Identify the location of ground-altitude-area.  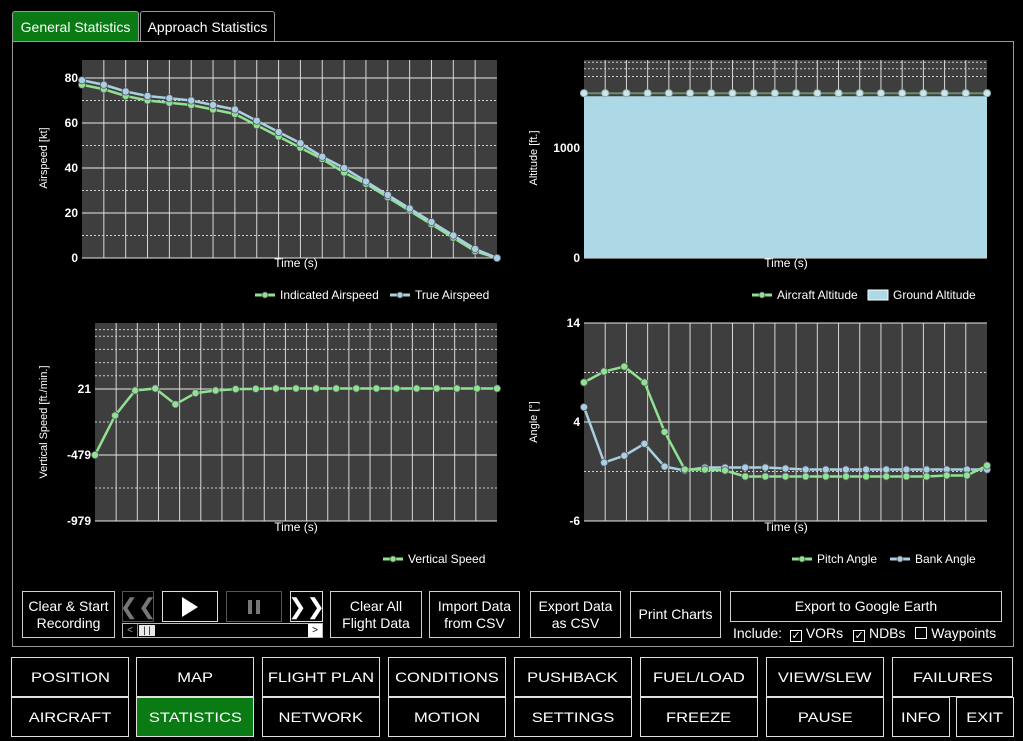
(785, 177).